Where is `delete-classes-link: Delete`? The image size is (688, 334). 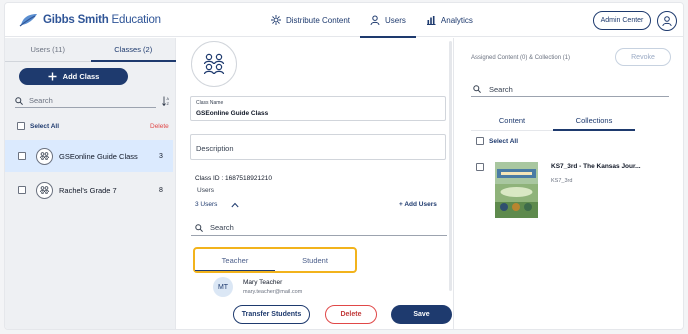 delete-classes-link: Delete is located at coordinates (159, 126).